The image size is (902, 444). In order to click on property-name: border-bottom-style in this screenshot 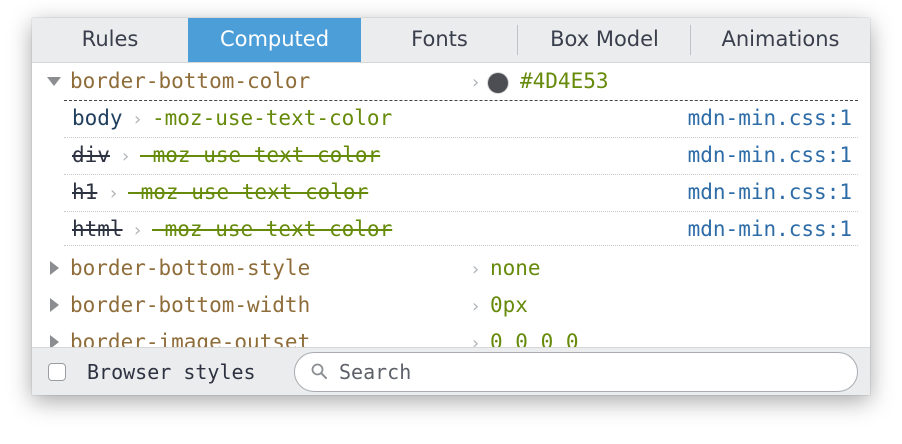, I will do `click(190, 268)`.